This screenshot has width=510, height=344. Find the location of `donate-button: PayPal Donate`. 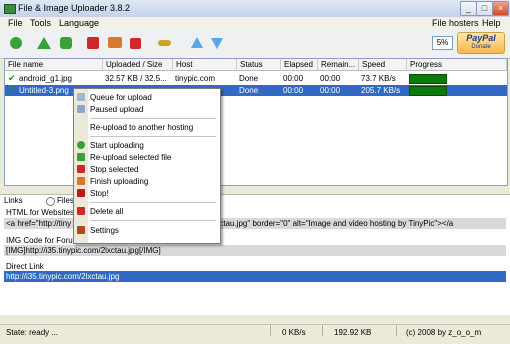

donate-button: PayPal Donate is located at coordinates (481, 43).